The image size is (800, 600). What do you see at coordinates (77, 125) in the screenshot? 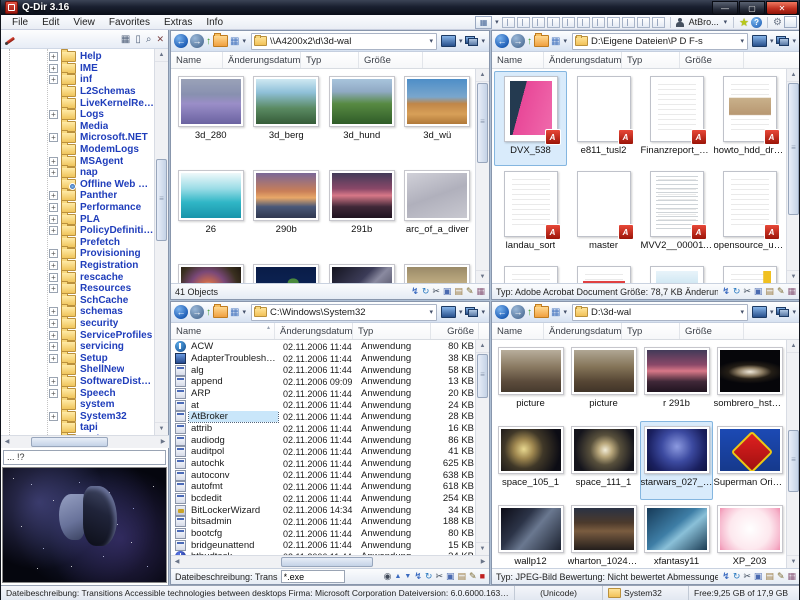
I see `tree-item: Media` at bounding box center [77, 125].